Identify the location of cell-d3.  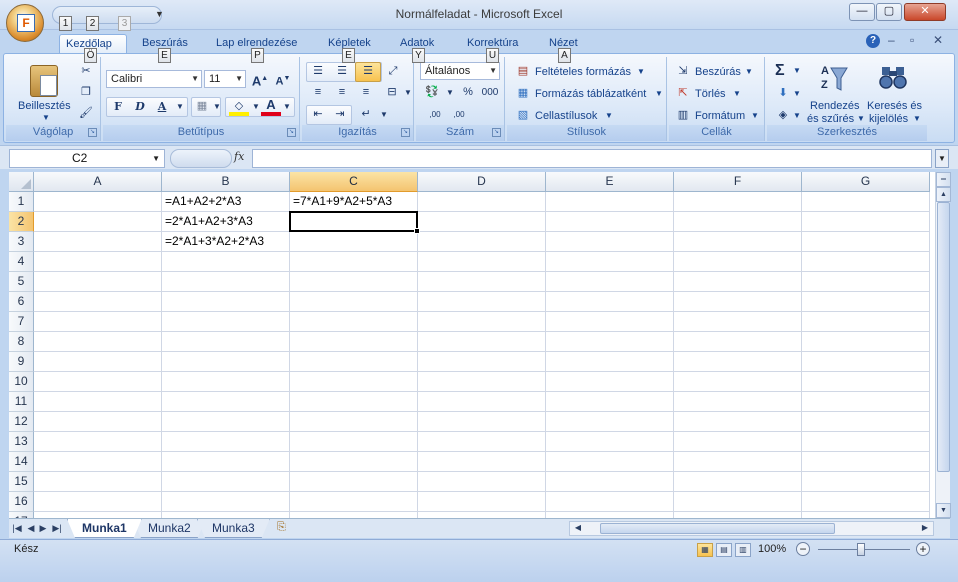
(482, 242).